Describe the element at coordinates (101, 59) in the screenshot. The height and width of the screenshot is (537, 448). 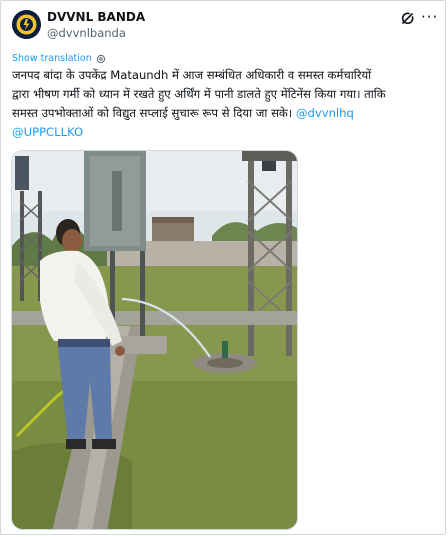
I see `settings-icon` at that location.